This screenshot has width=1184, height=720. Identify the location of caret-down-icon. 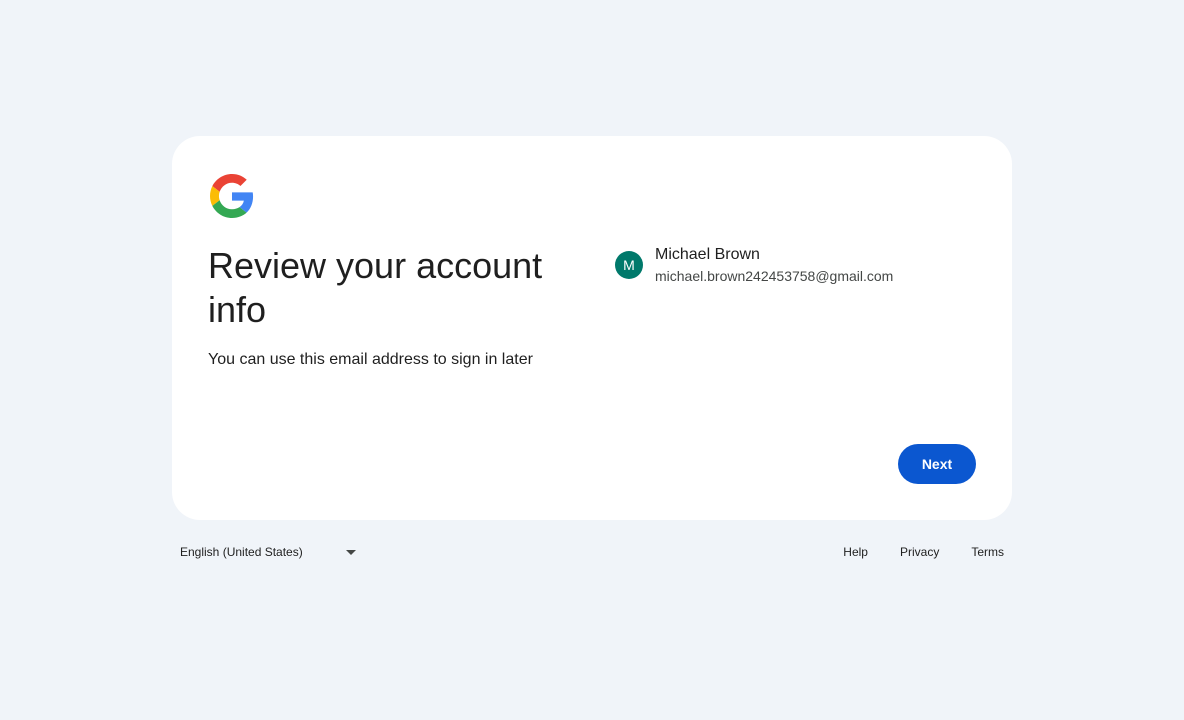
(351, 552).